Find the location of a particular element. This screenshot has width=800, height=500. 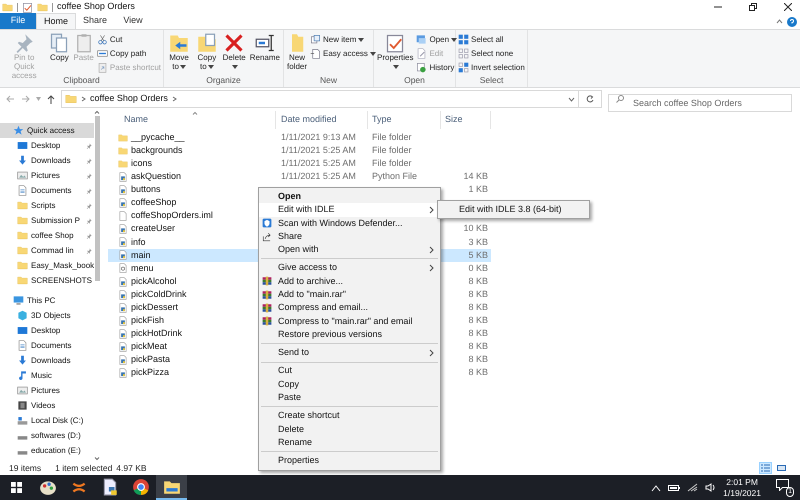

file-name: pickColdDrink is located at coordinates (159, 294).